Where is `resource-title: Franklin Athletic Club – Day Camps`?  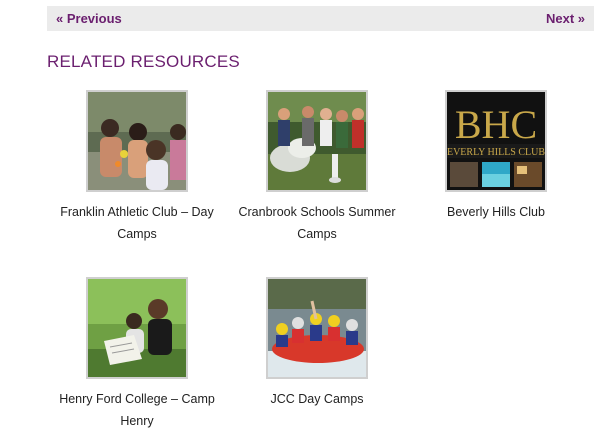 resource-title: Franklin Athletic Club – Day Camps is located at coordinates (137, 223).